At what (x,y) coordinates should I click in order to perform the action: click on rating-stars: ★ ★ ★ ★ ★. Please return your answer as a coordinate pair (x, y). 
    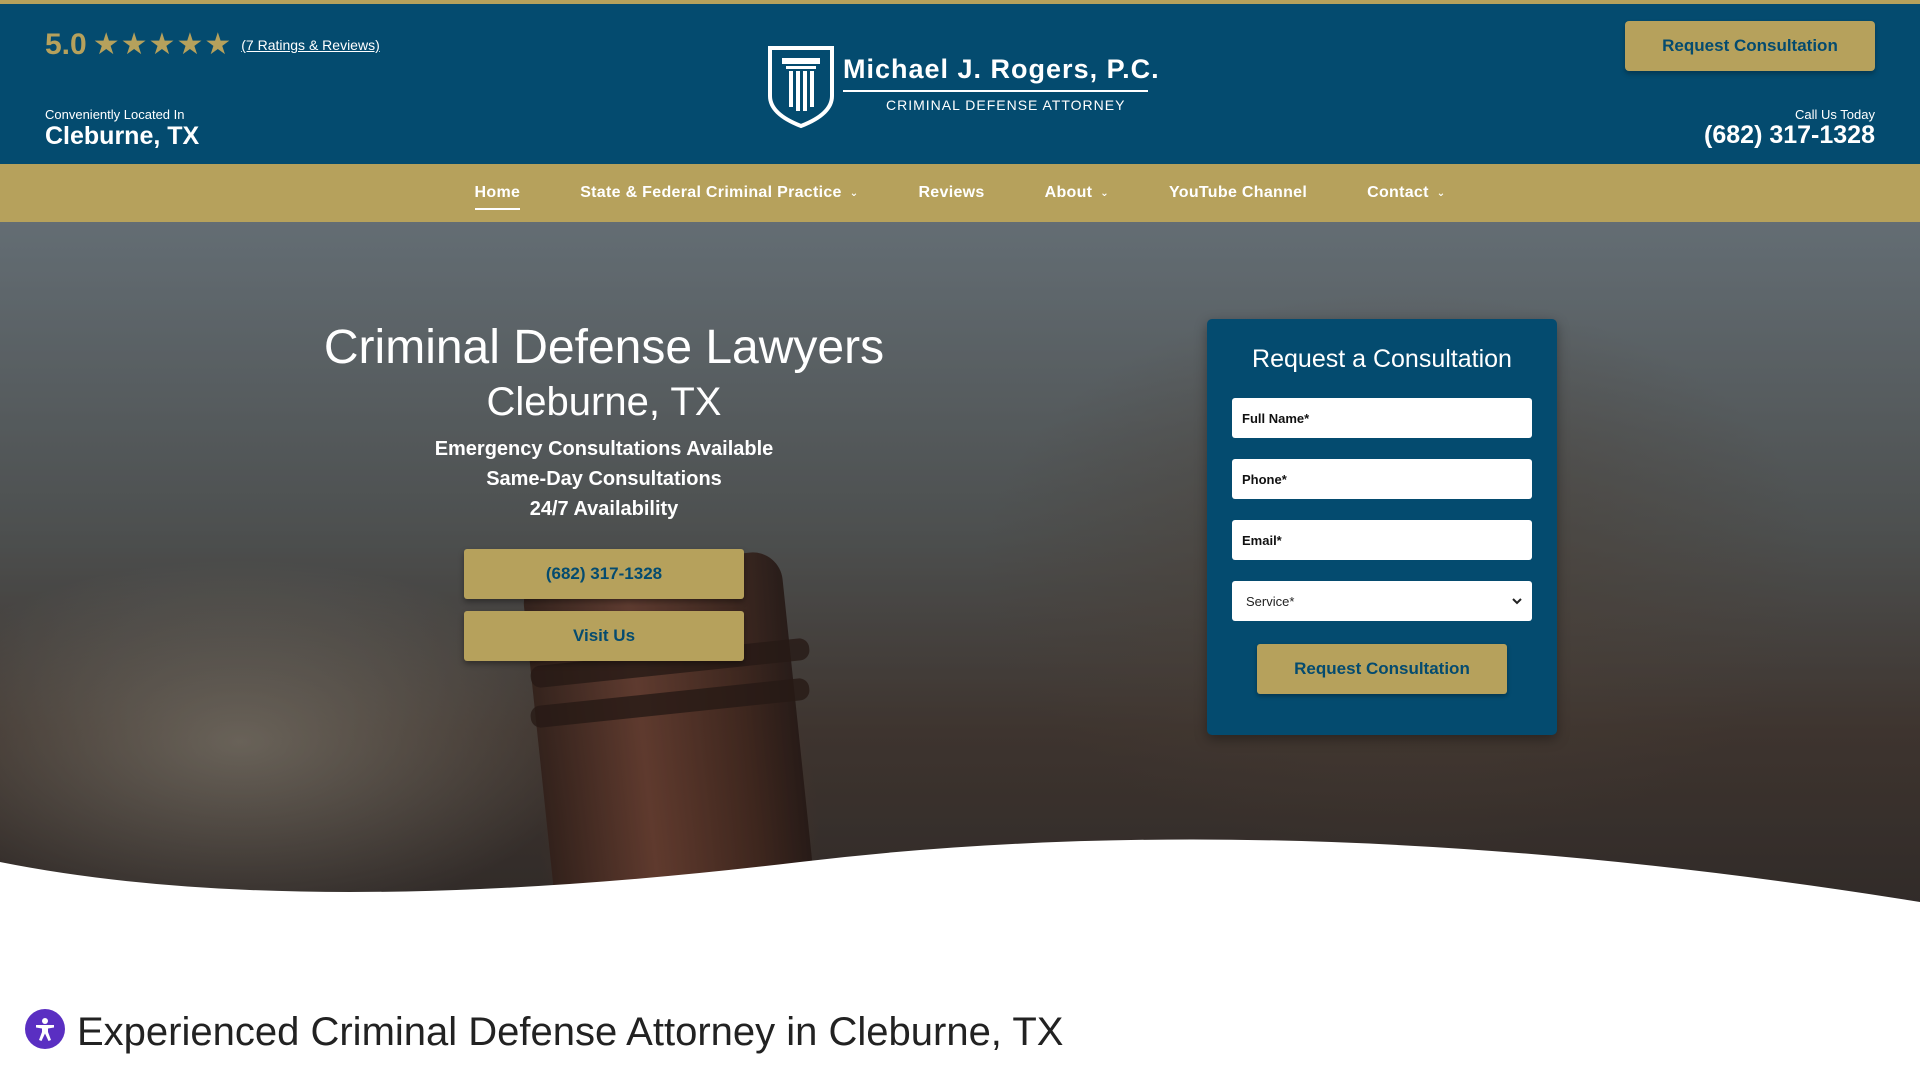
    Looking at the image, I should click on (162, 45).